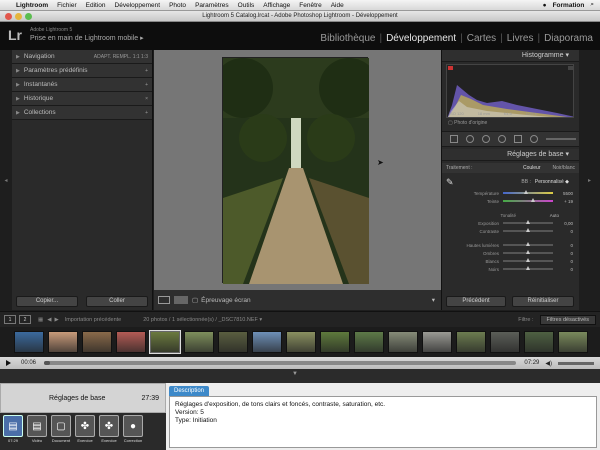  What do you see at coordinates (300, 376) in the screenshot?
I see `bottom-panel-toggle: ▼` at bounding box center [300, 376].